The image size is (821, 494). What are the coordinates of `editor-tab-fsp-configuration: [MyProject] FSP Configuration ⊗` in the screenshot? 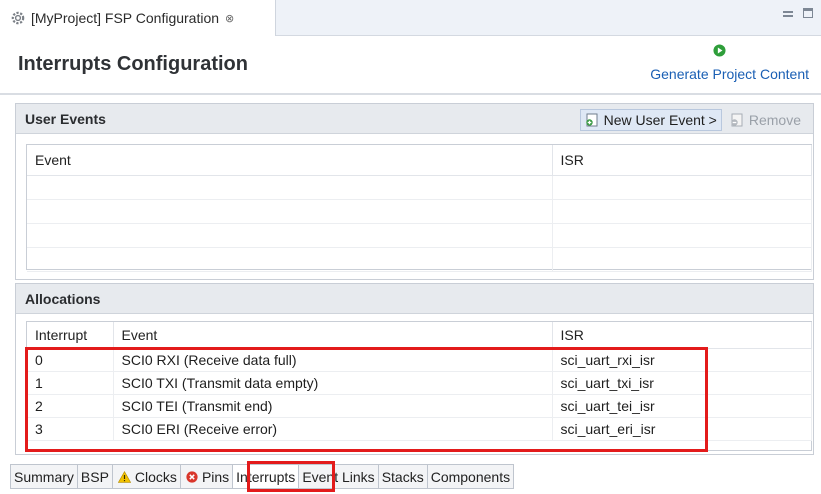 It's located at (138, 18).